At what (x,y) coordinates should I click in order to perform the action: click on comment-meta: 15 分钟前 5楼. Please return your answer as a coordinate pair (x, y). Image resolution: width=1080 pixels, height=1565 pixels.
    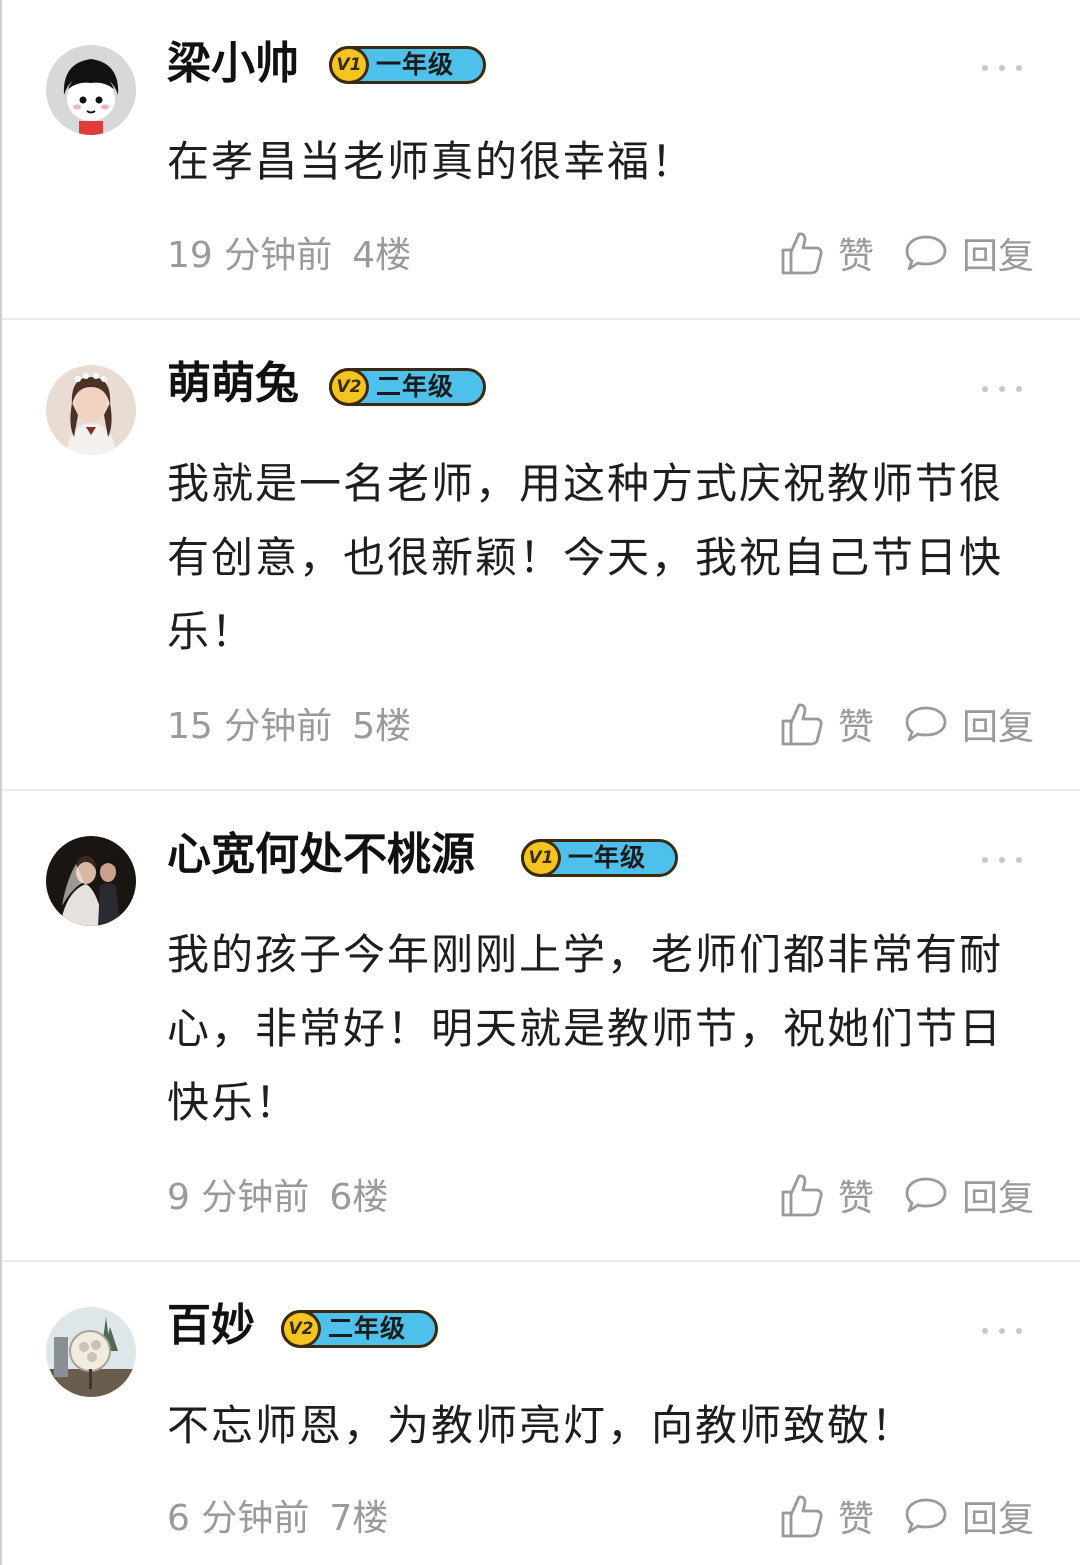
    Looking at the image, I should click on (289, 723).